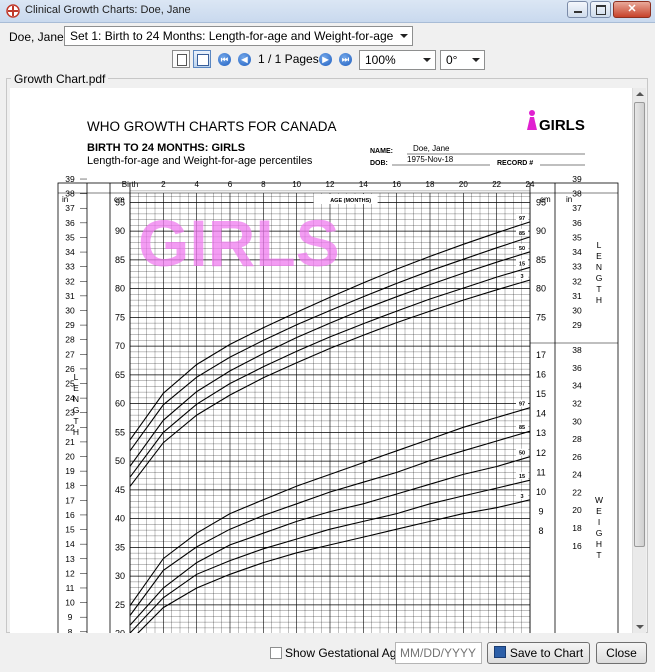 This screenshot has height=672, width=655. Describe the element at coordinates (120, 317) in the screenshot. I see `cm-tick-label: 75` at that location.